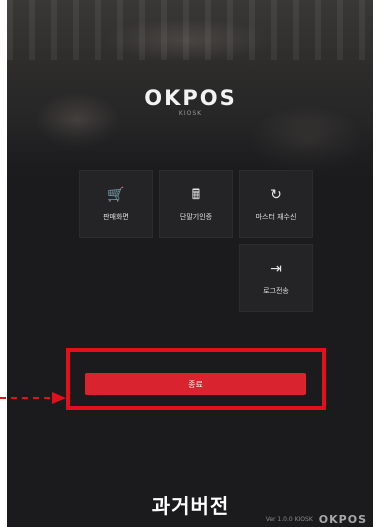  I want to click on tile-label: 단말기인증, so click(196, 216).